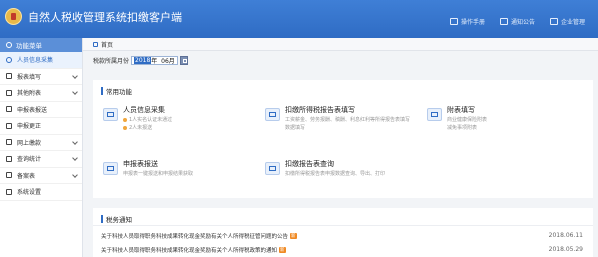 The width and height of the screenshot is (598, 257). I want to click on function-desc-text: 1人实名认证未通过, so click(151, 120).